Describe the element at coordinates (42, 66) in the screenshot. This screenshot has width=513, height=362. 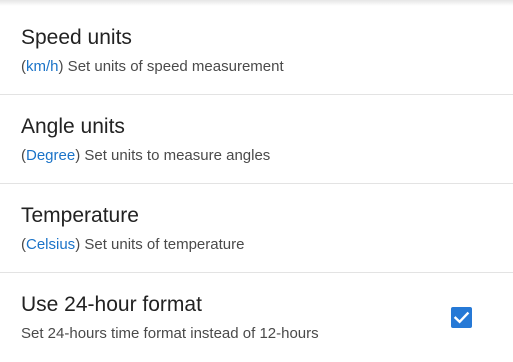
I see `setting-current-value: km/h` at that location.